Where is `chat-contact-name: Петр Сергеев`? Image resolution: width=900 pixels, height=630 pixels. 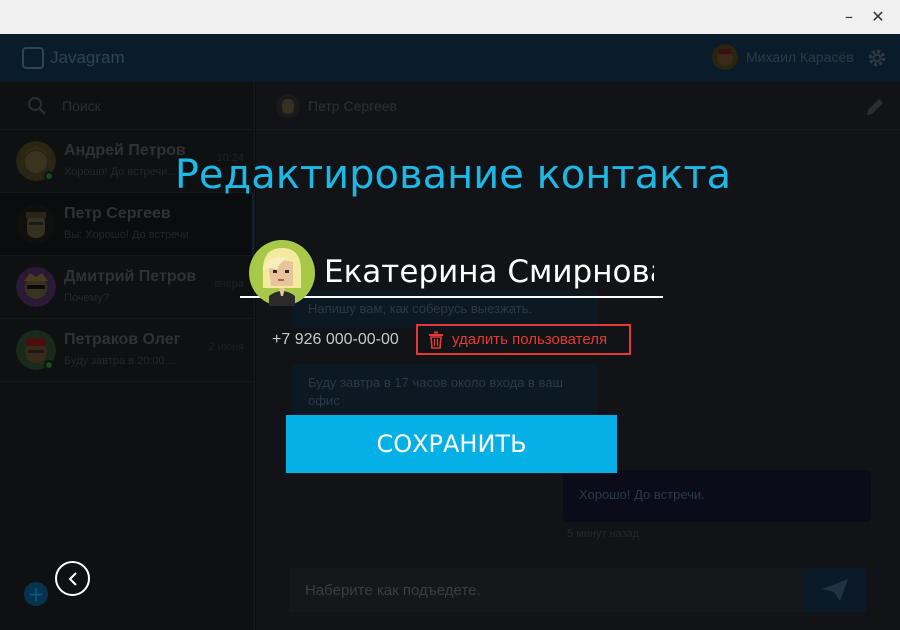 chat-contact-name: Петр Сергеев is located at coordinates (352, 106).